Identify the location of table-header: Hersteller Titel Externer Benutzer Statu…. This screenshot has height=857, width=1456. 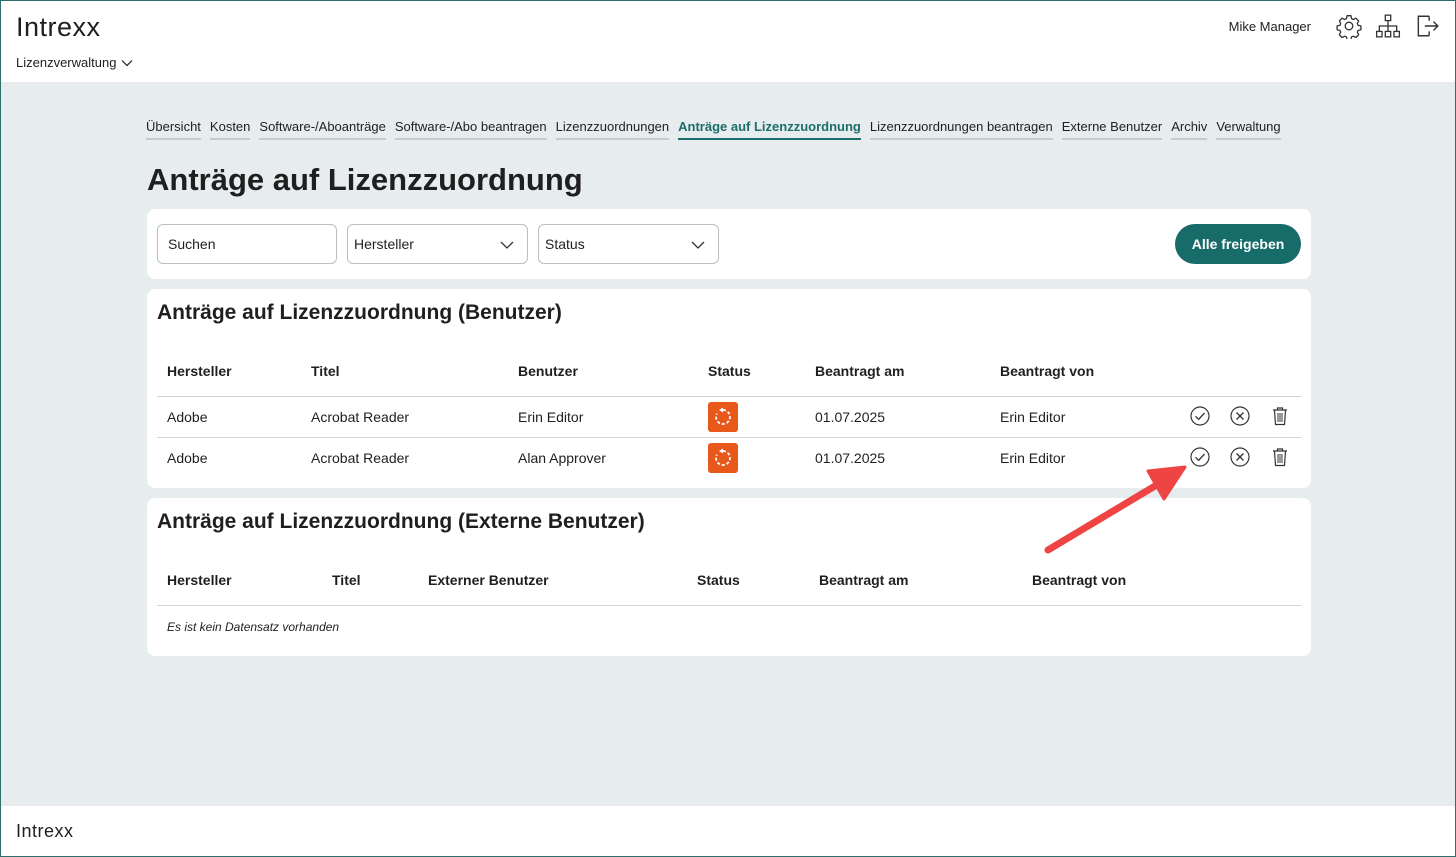
(729, 587).